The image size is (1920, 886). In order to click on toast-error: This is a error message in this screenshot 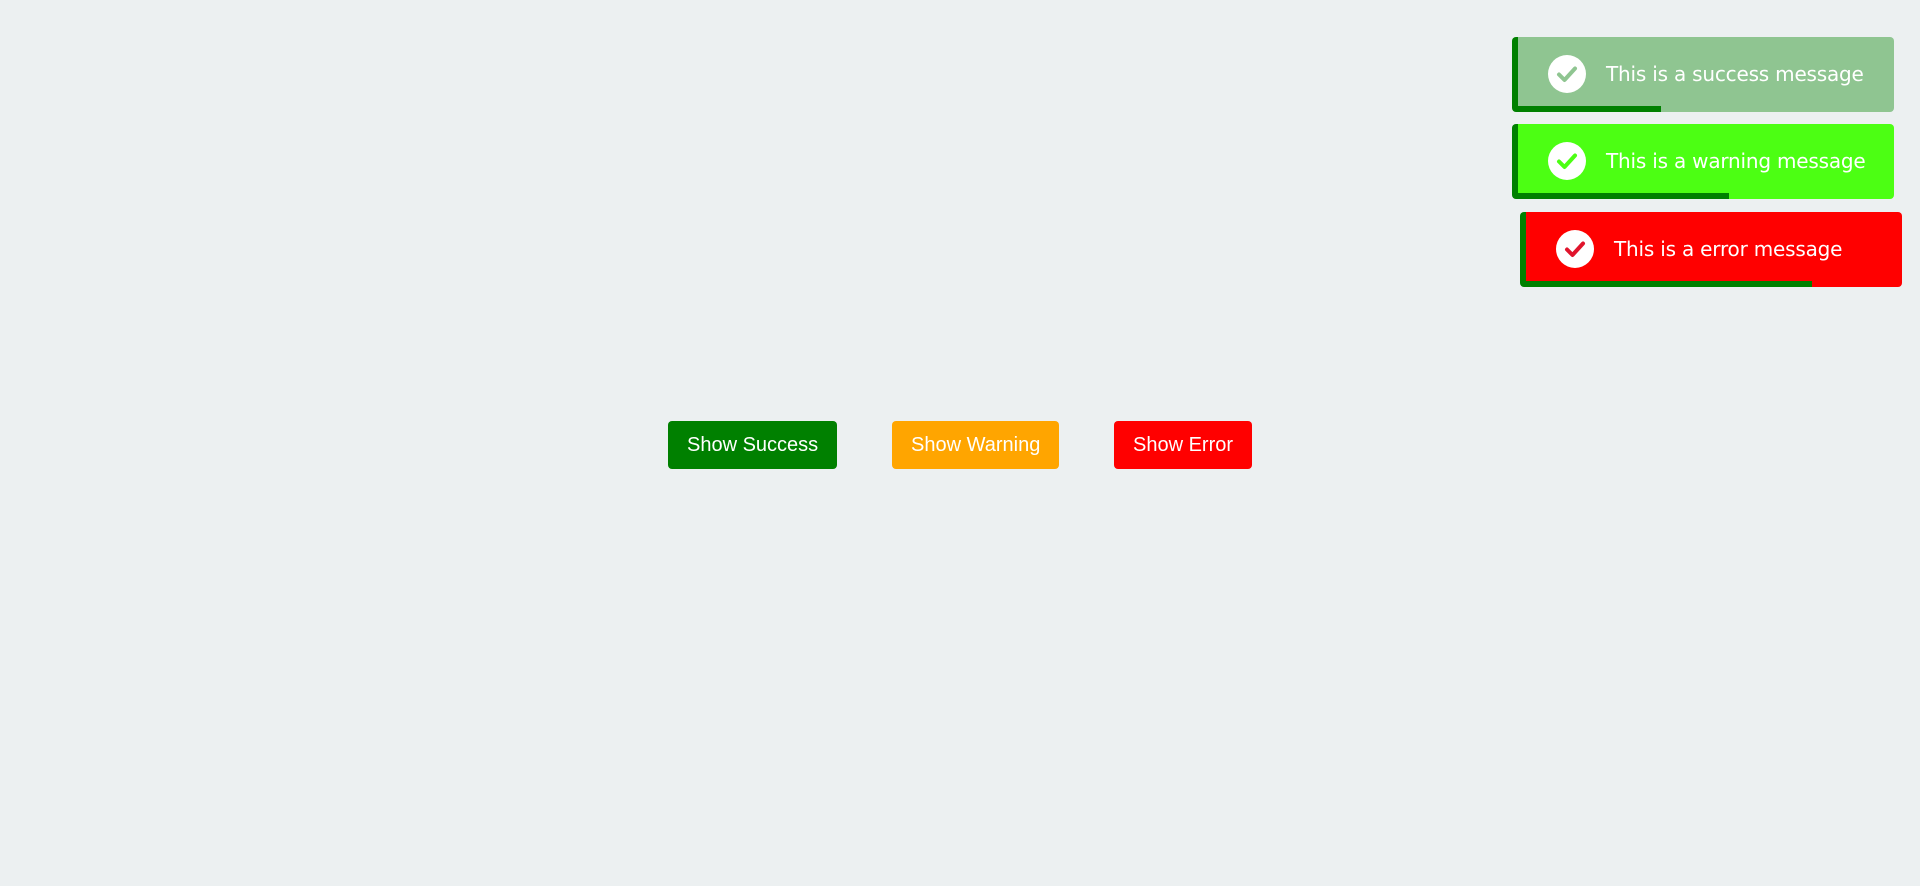, I will do `click(1711, 249)`.